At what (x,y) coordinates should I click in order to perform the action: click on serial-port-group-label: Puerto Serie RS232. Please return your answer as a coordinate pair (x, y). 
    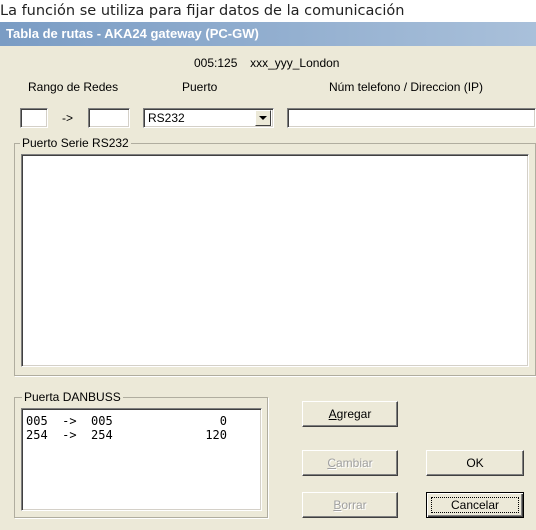
    Looking at the image, I should click on (75, 143).